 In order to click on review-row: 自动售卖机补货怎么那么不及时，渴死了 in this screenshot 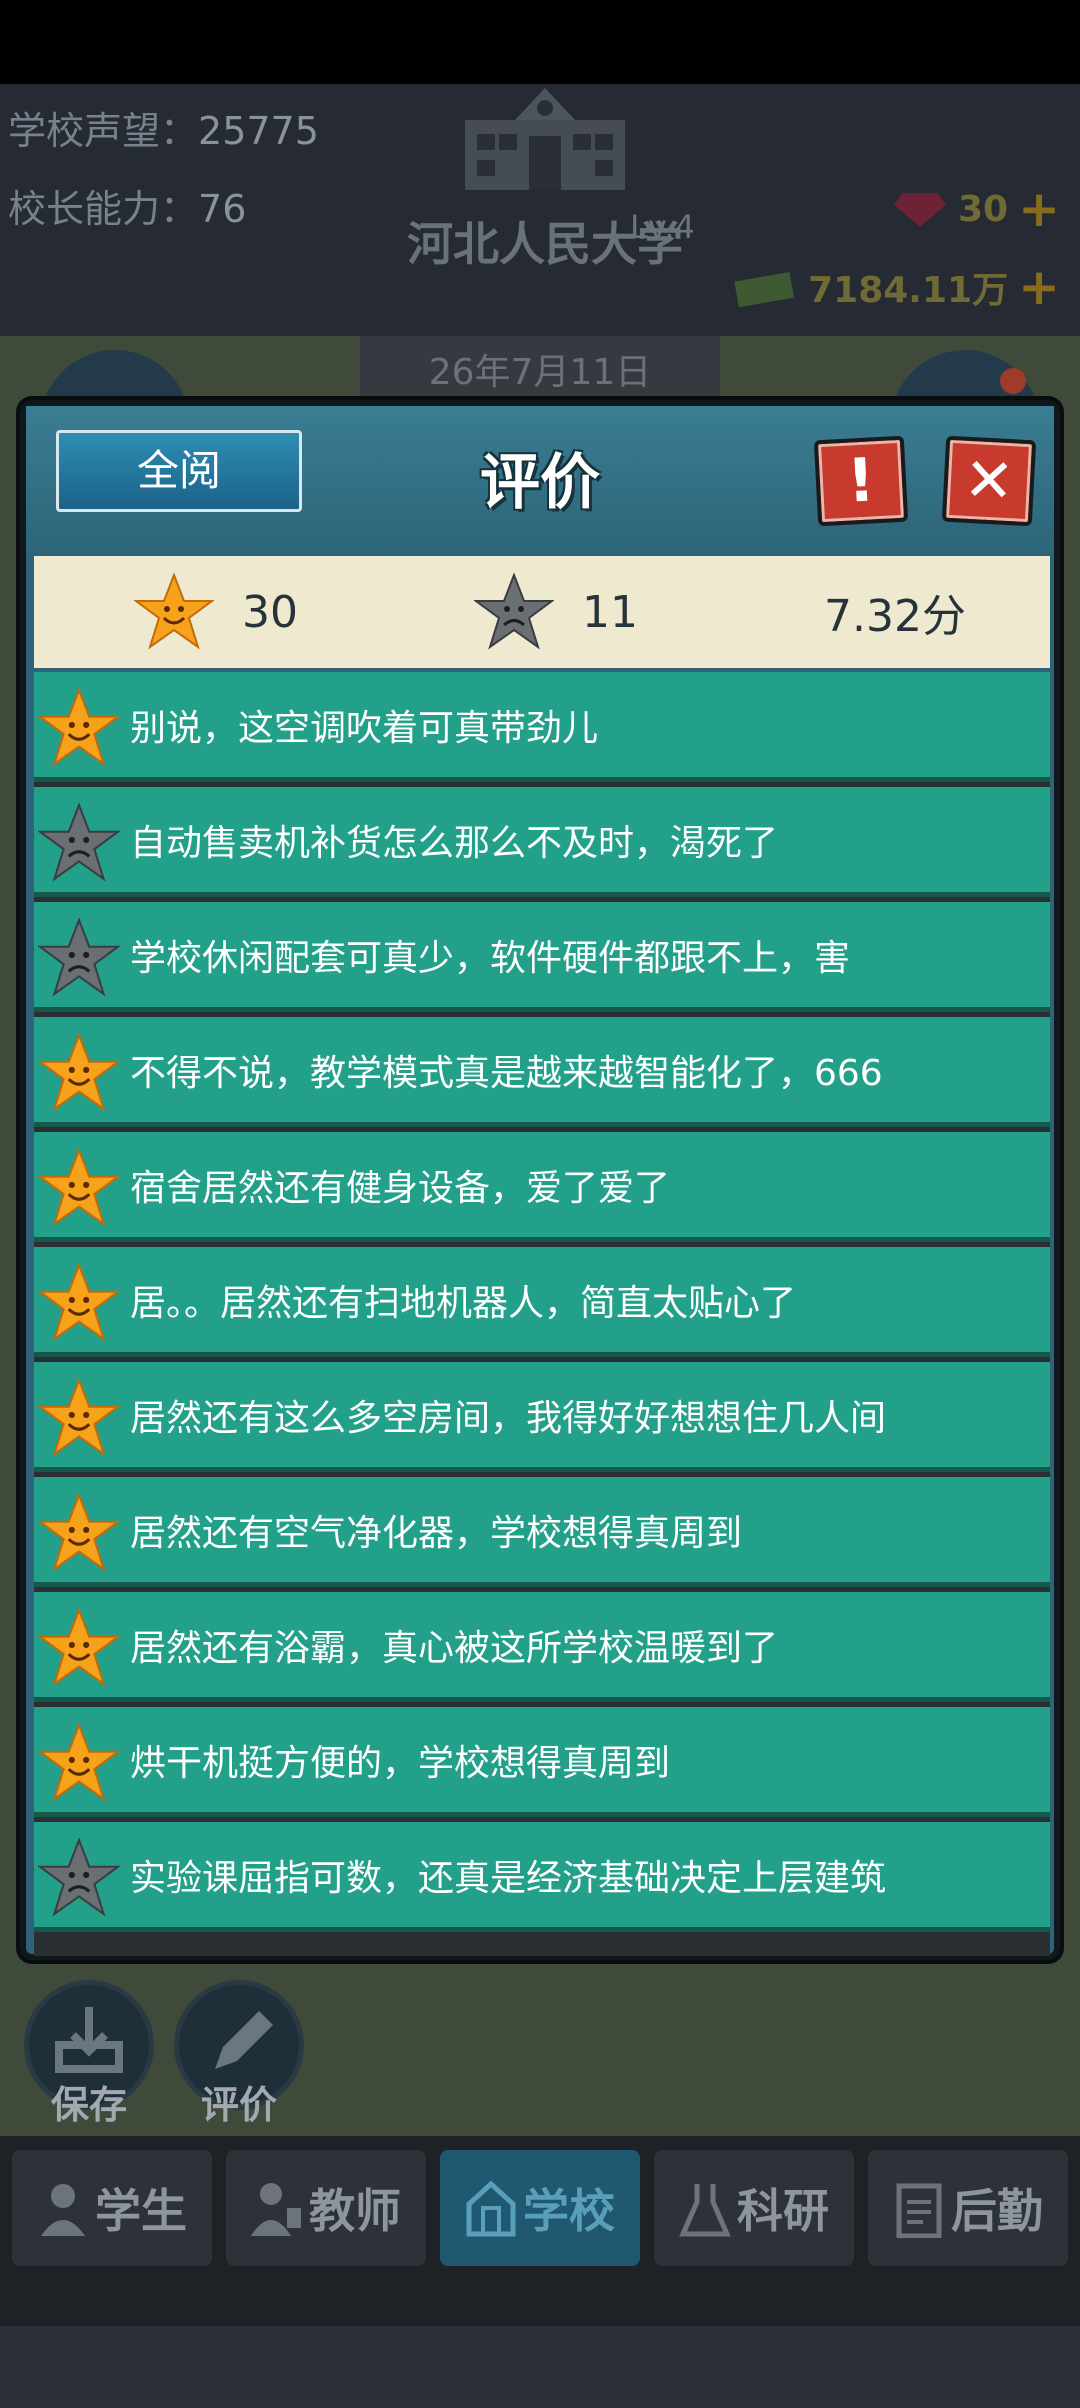, I will do `click(542, 842)`.